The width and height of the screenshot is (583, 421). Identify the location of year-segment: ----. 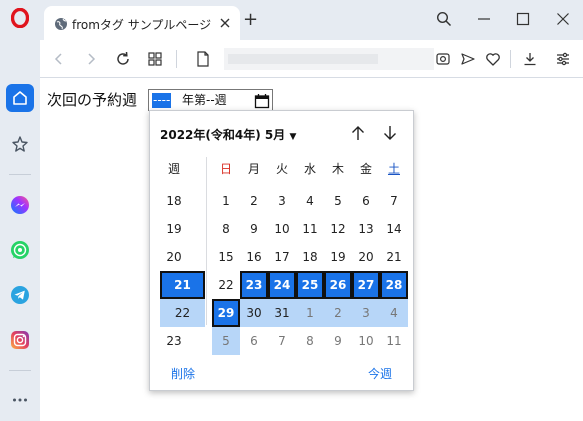
(162, 100).